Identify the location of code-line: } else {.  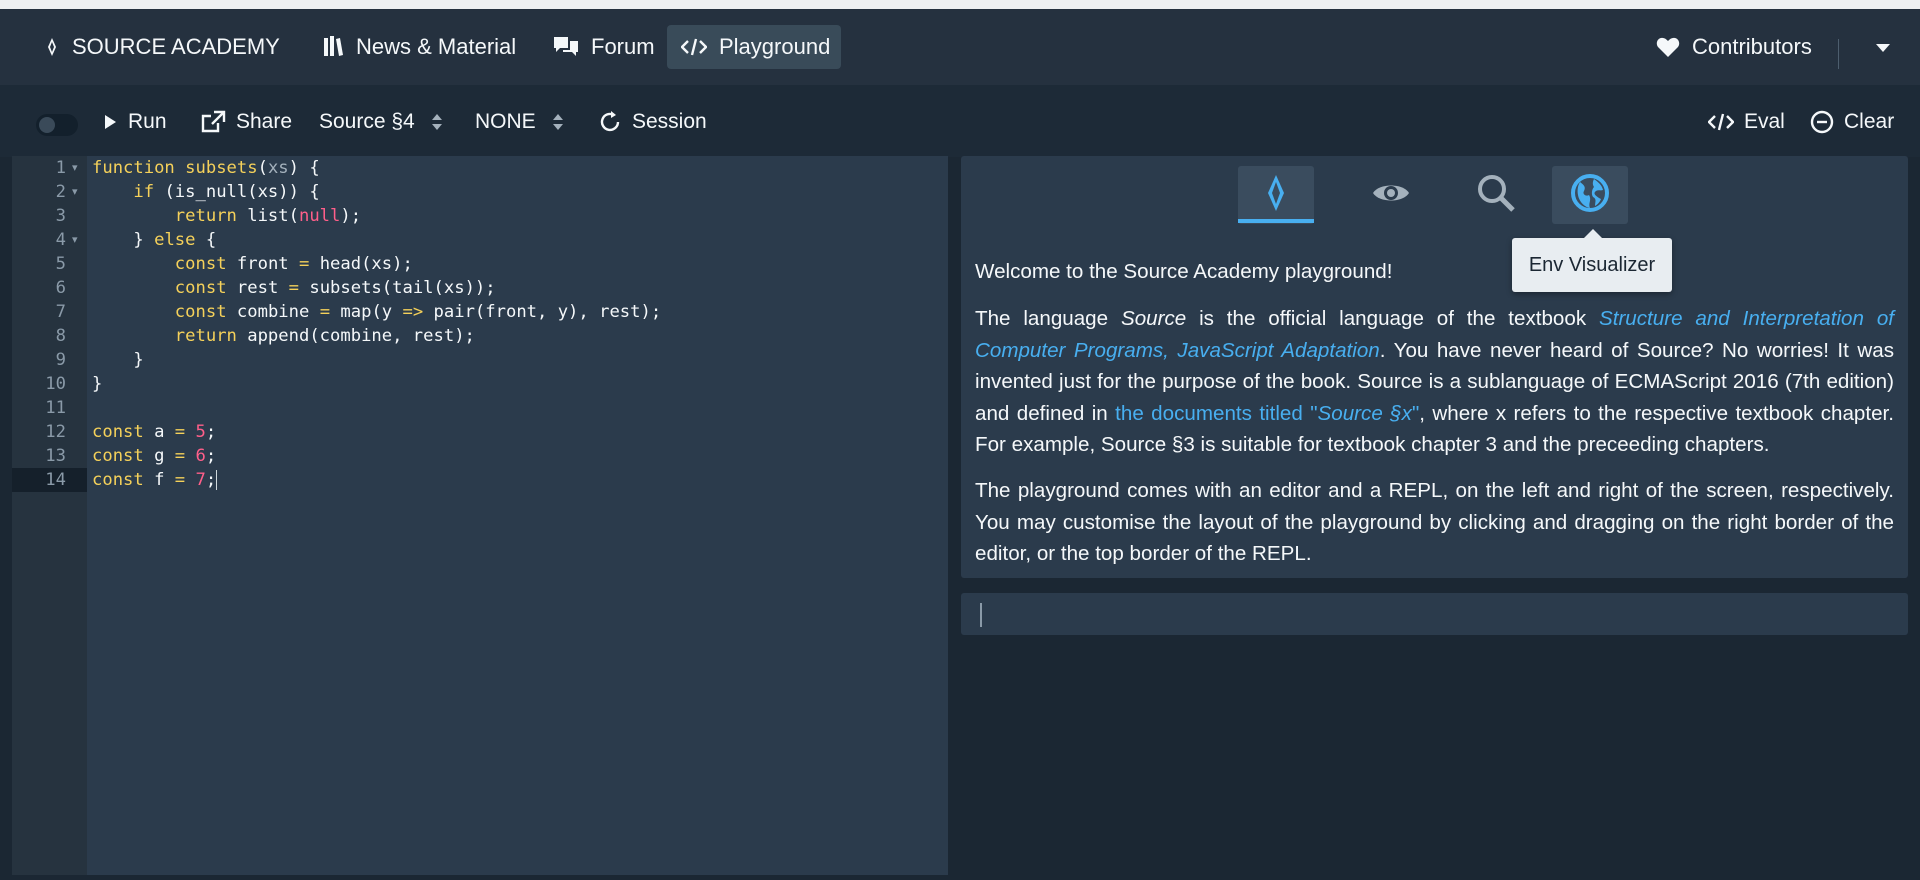
(154, 240).